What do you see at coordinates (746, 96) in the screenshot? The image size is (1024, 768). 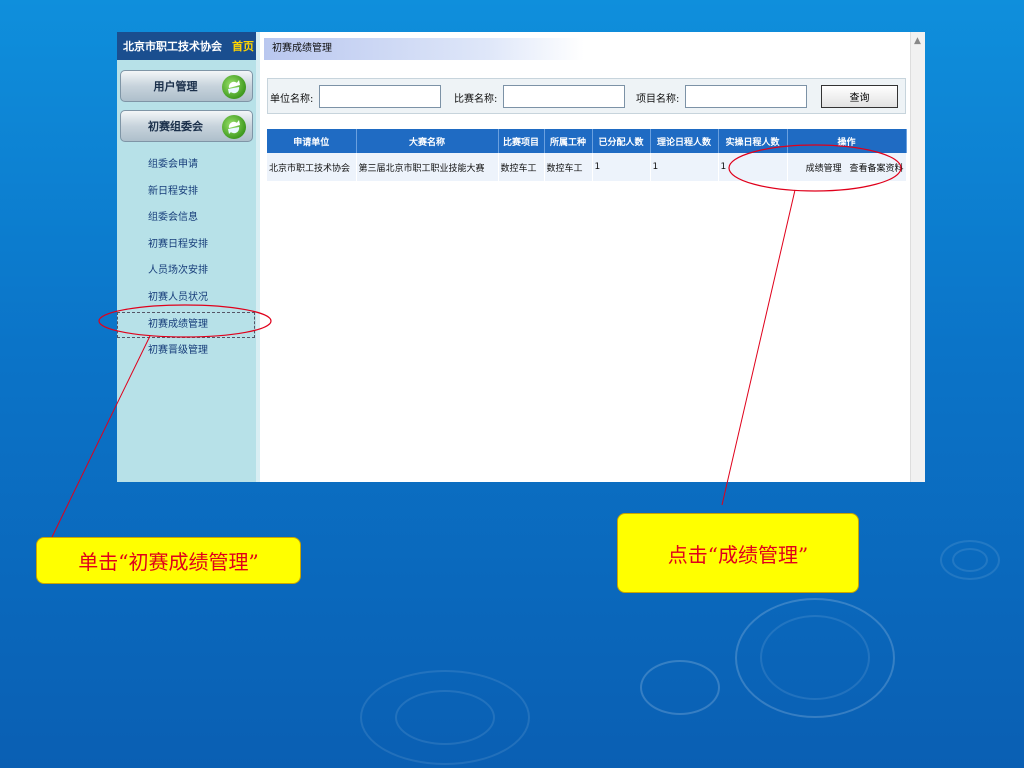 I see `project-name-input` at bounding box center [746, 96].